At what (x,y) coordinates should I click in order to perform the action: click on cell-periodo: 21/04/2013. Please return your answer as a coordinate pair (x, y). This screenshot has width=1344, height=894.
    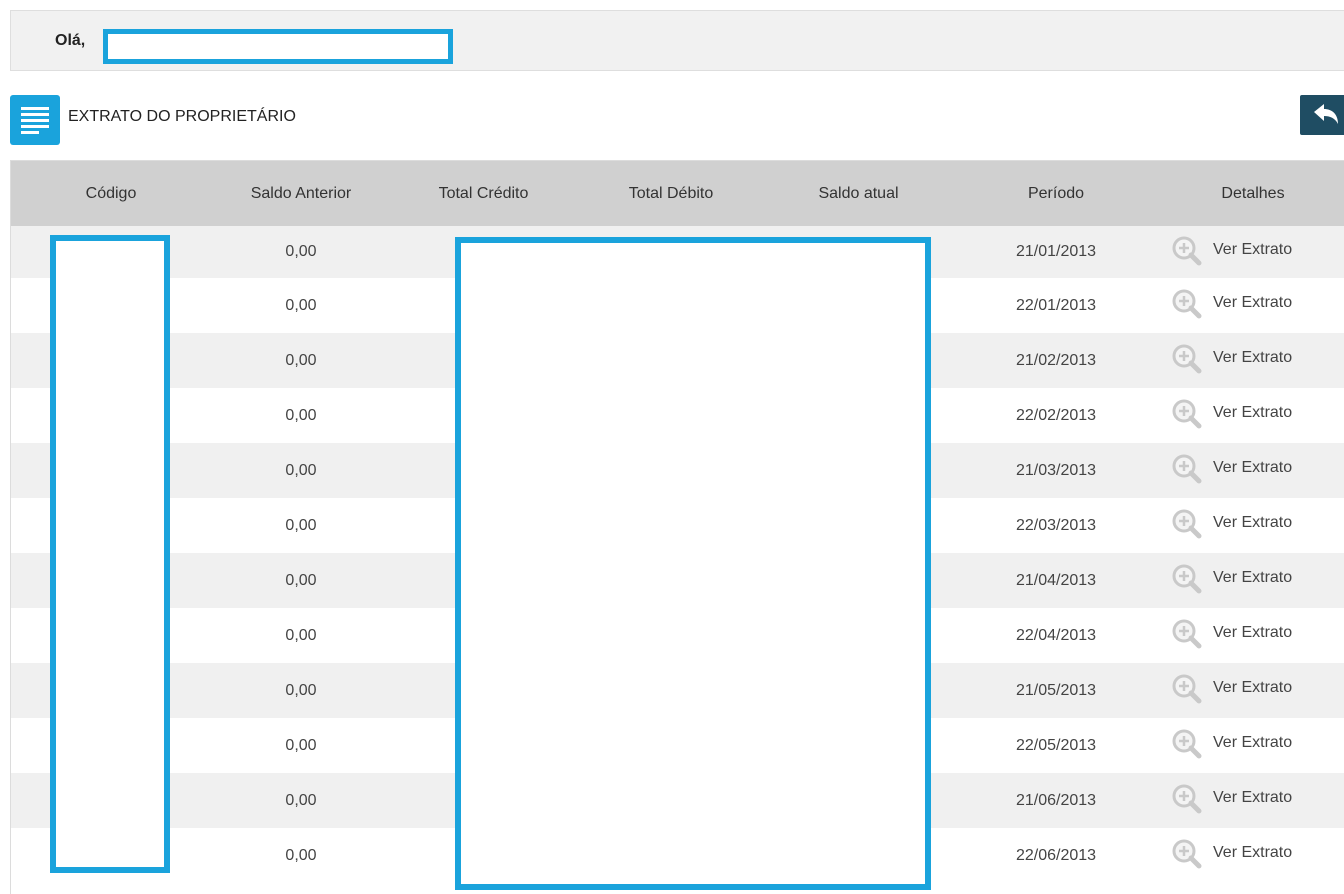
    Looking at the image, I should click on (1056, 580).